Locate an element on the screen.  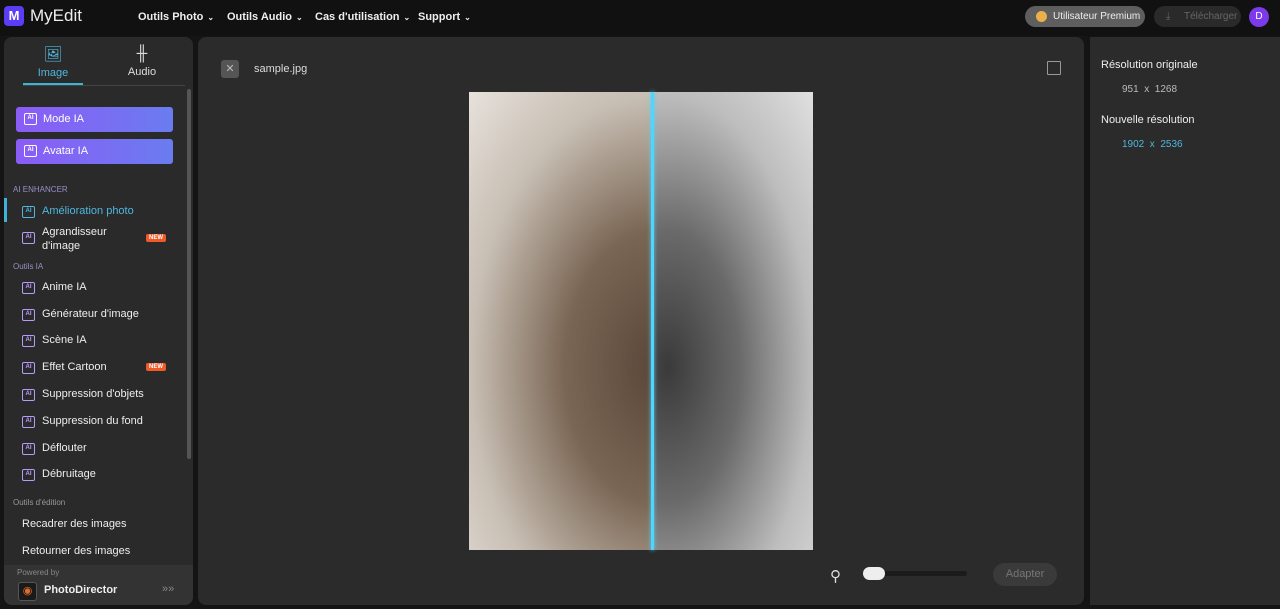
myedit-logo: M is located at coordinates (14, 16).